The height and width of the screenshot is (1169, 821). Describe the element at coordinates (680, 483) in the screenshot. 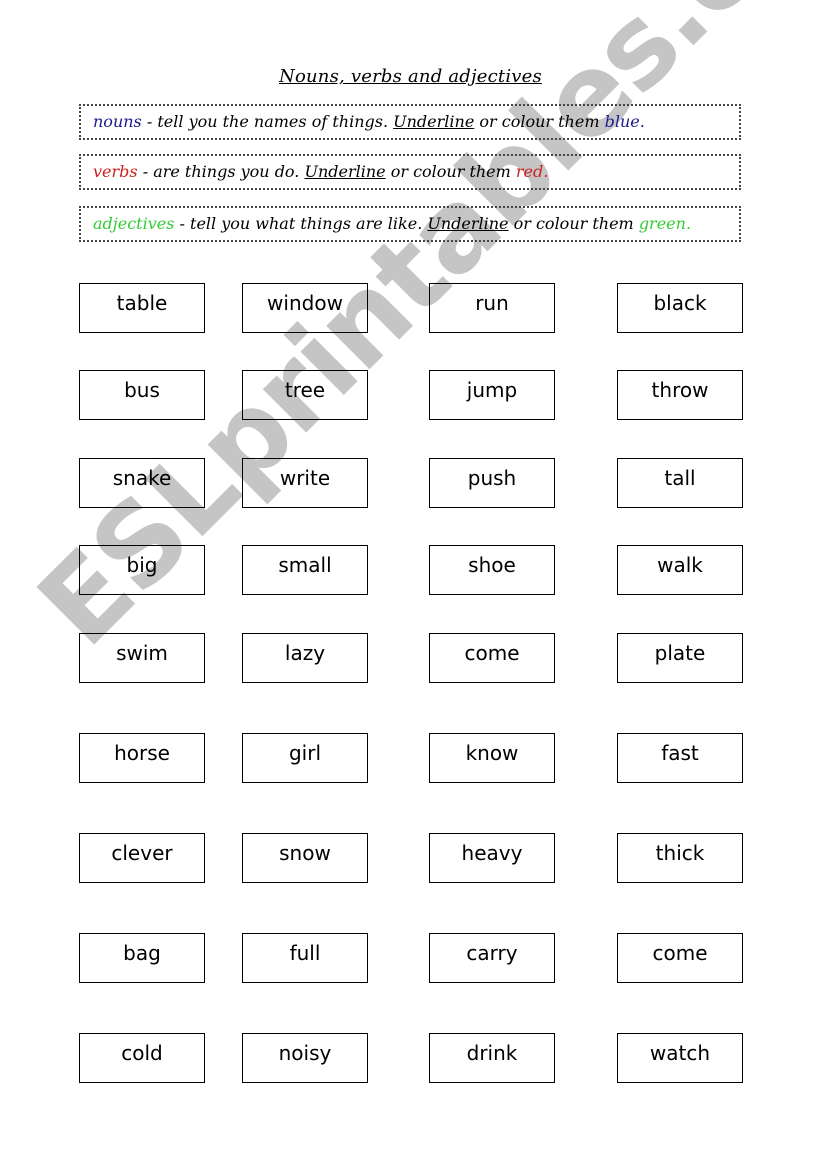

I see `word-card: tall` at that location.